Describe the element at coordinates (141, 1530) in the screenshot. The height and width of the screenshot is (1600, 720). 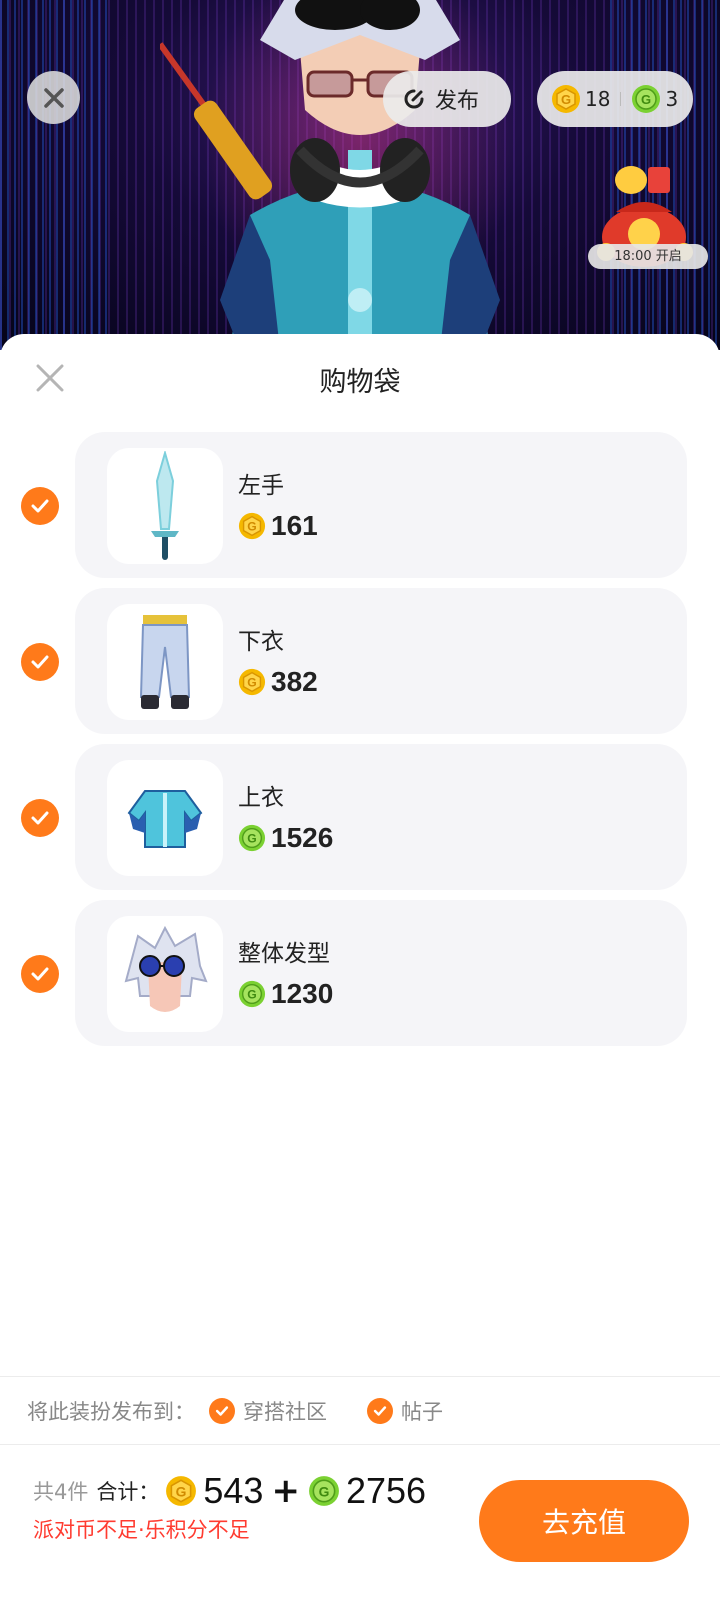
I see `insufficient-balance-warning: 派对币不足·乐积分不足` at that location.